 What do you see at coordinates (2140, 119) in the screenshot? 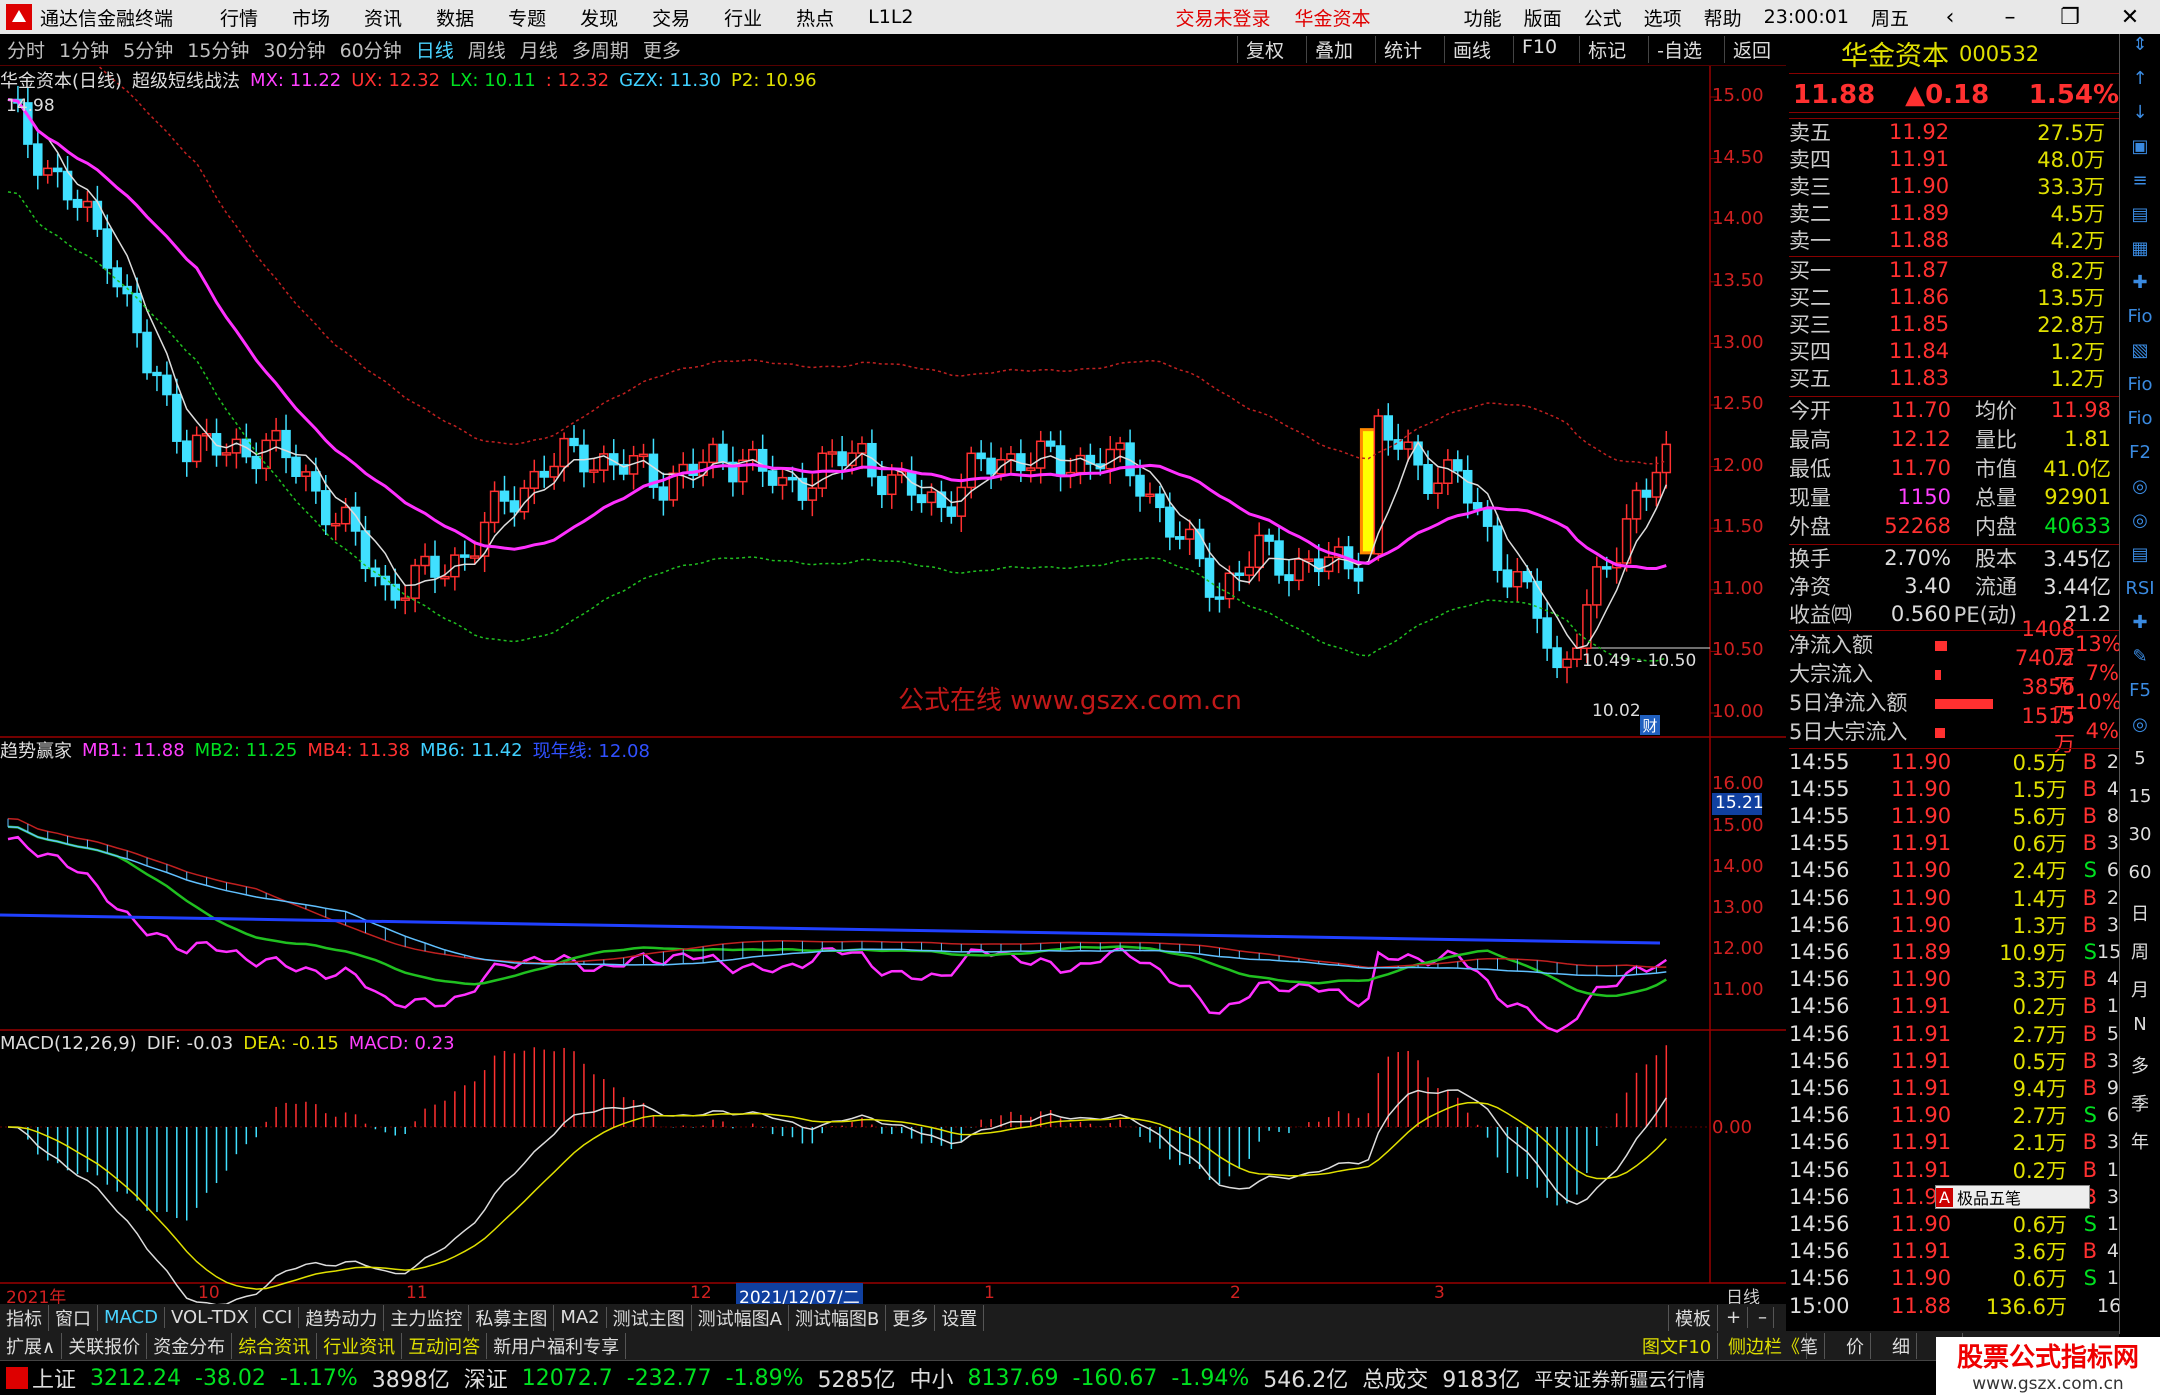
I see `sidebar-tool-2-icon: ↓` at bounding box center [2140, 119].